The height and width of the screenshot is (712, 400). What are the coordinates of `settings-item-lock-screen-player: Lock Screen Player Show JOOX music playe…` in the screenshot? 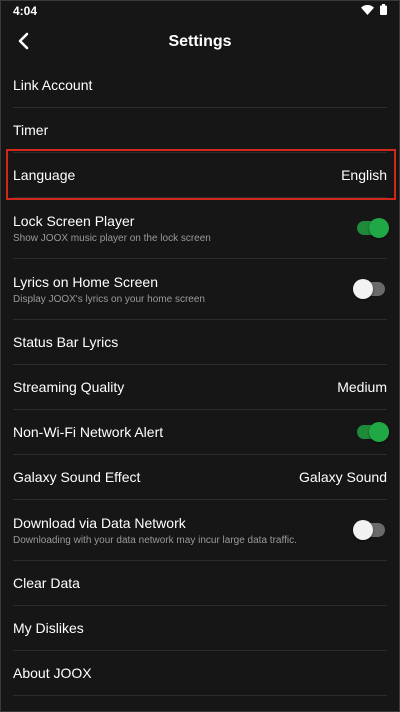 It's located at (201, 228).